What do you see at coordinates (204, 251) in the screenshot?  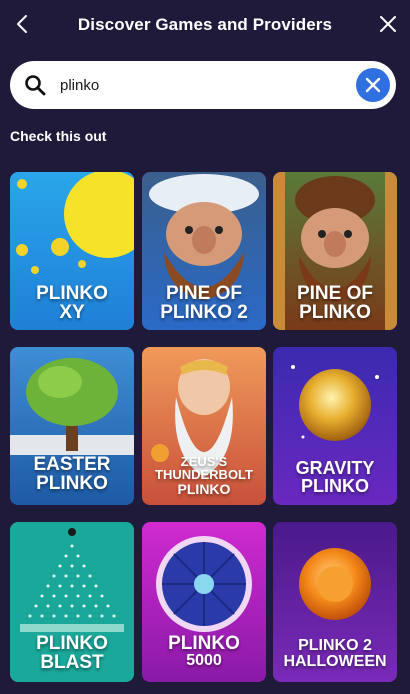 I see `game-tile-pine-of-plinko-2: PINE OF PLINKO 2` at bounding box center [204, 251].